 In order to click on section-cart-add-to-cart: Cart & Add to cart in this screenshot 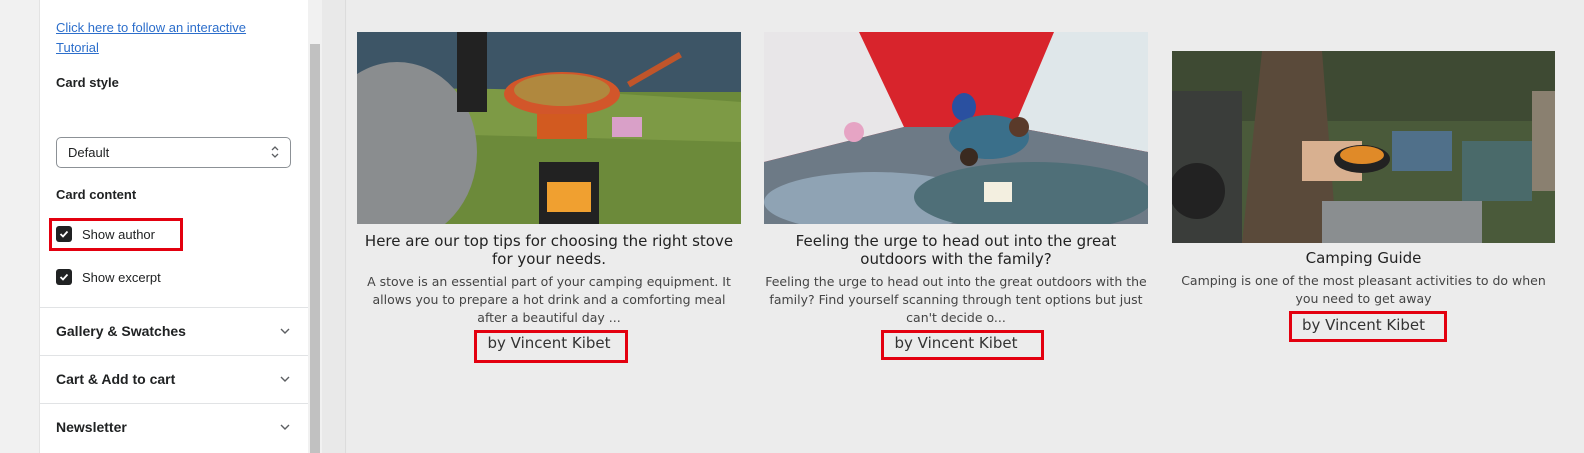, I will do `click(174, 379)`.